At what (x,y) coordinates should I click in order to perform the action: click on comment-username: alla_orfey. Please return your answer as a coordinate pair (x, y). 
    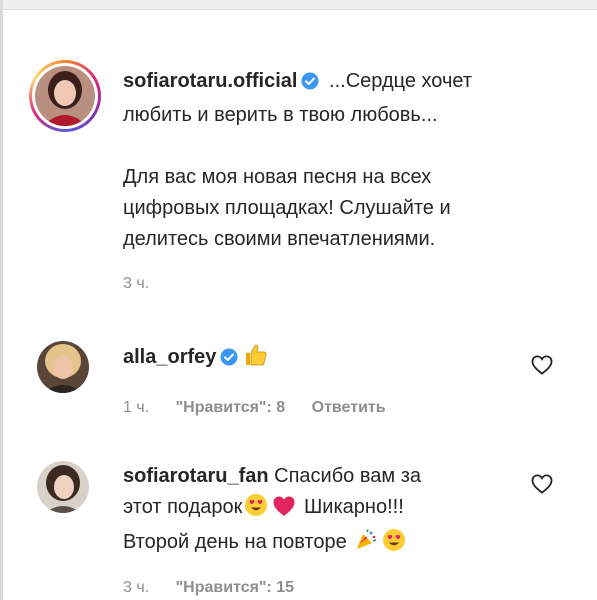
    Looking at the image, I should click on (169, 357).